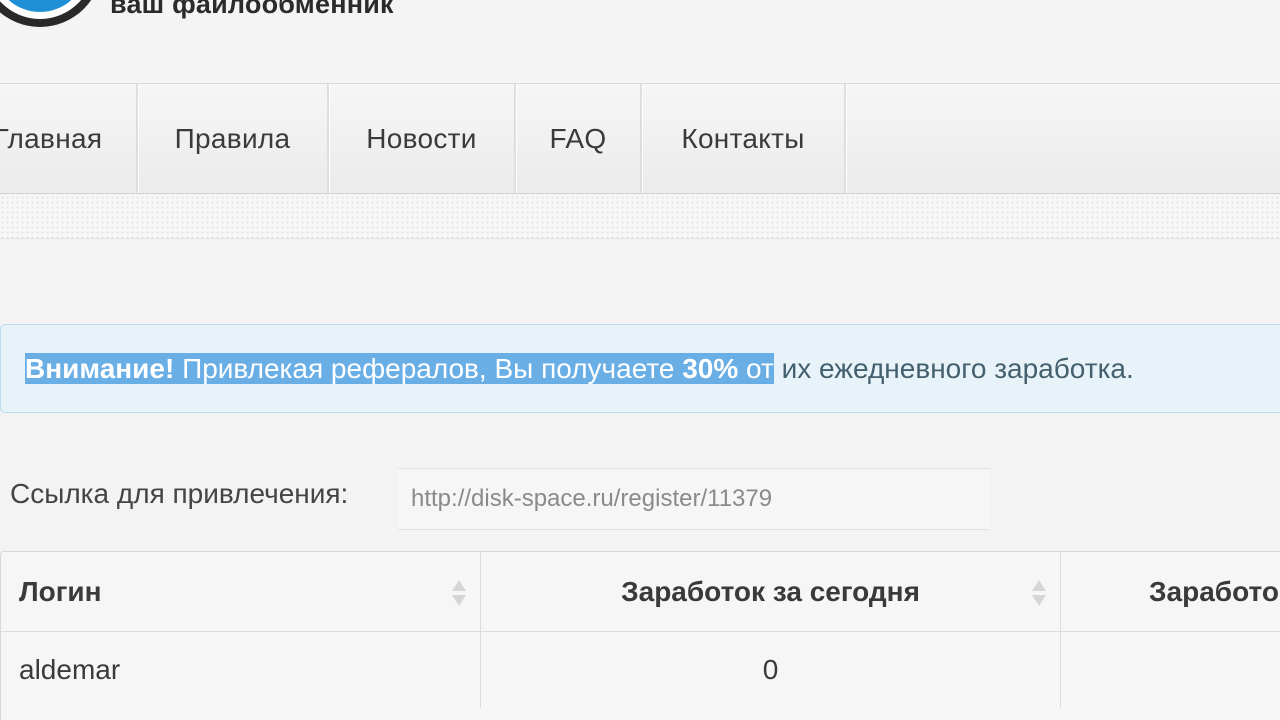 The height and width of the screenshot is (720, 1280). Describe the element at coordinates (1214, 591) in the screenshot. I see `column-header-label: Заработо` at that location.